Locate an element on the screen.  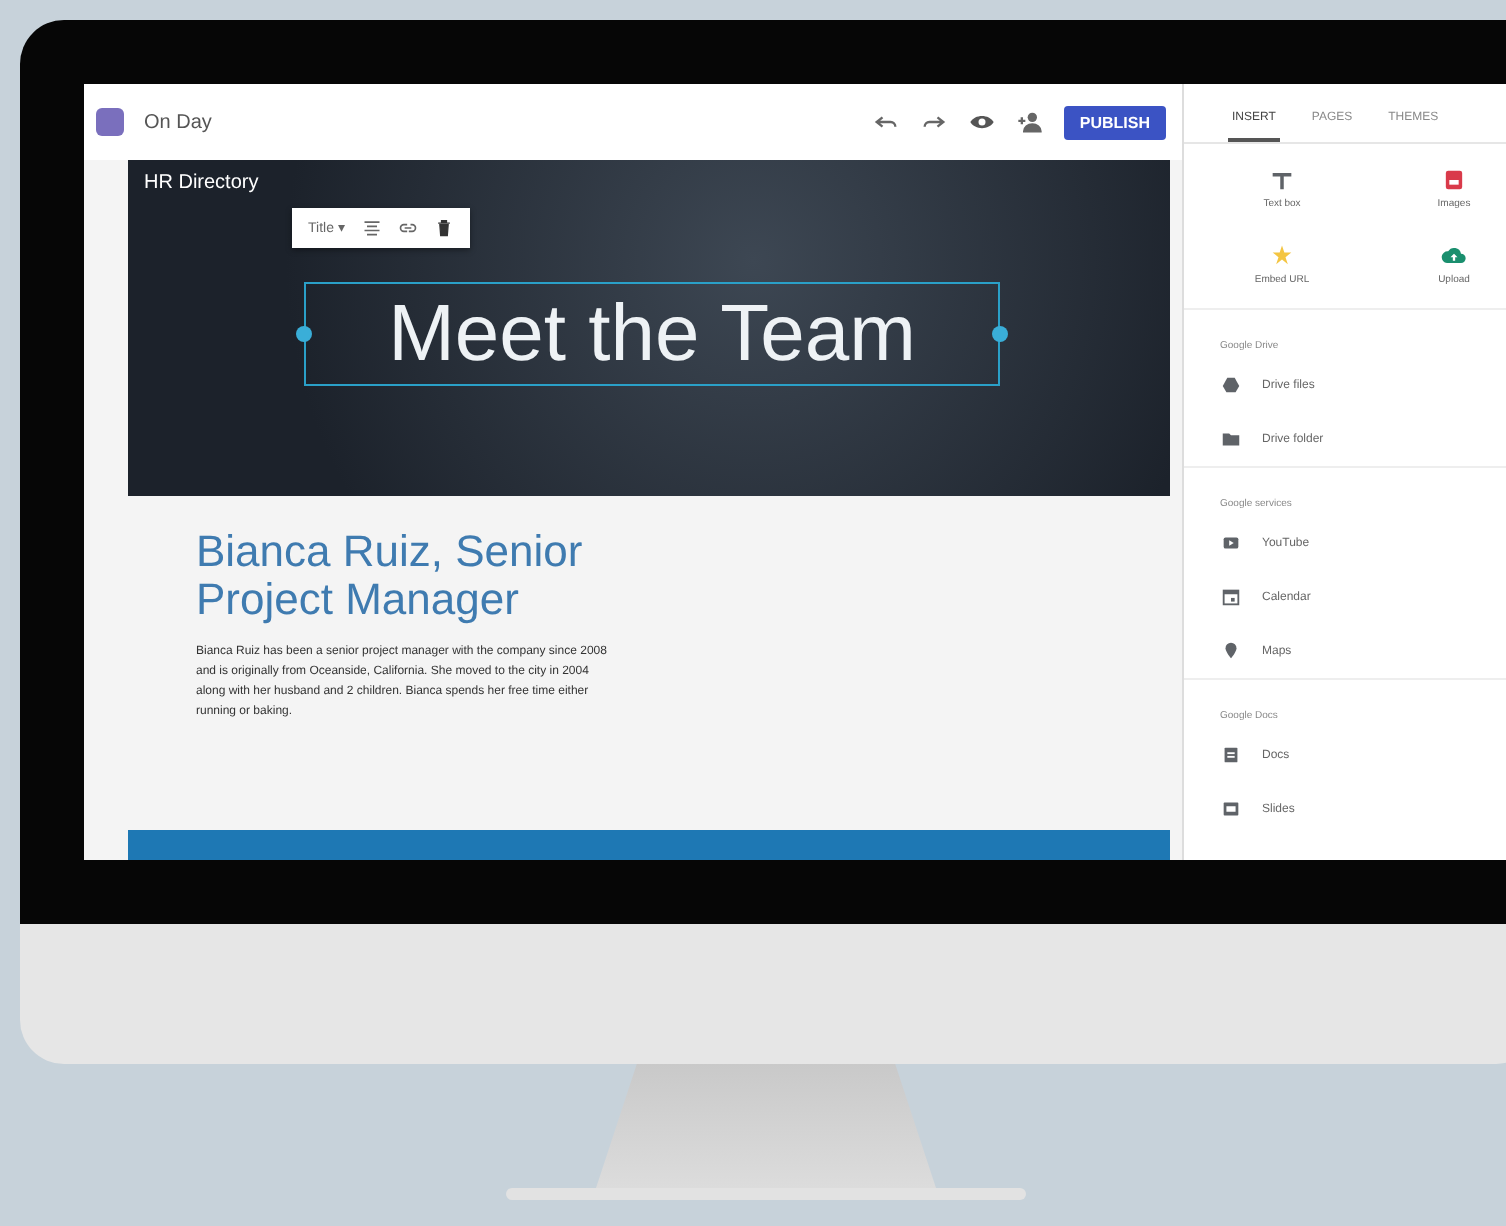
align-center-icon is located at coordinates (371, 228).